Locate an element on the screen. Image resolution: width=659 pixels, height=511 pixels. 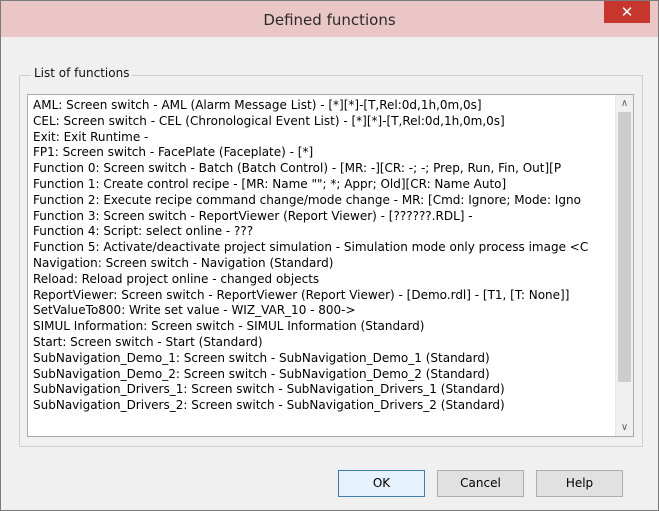
list-item: Exit: Exit Runtime - is located at coordinates (324, 138).